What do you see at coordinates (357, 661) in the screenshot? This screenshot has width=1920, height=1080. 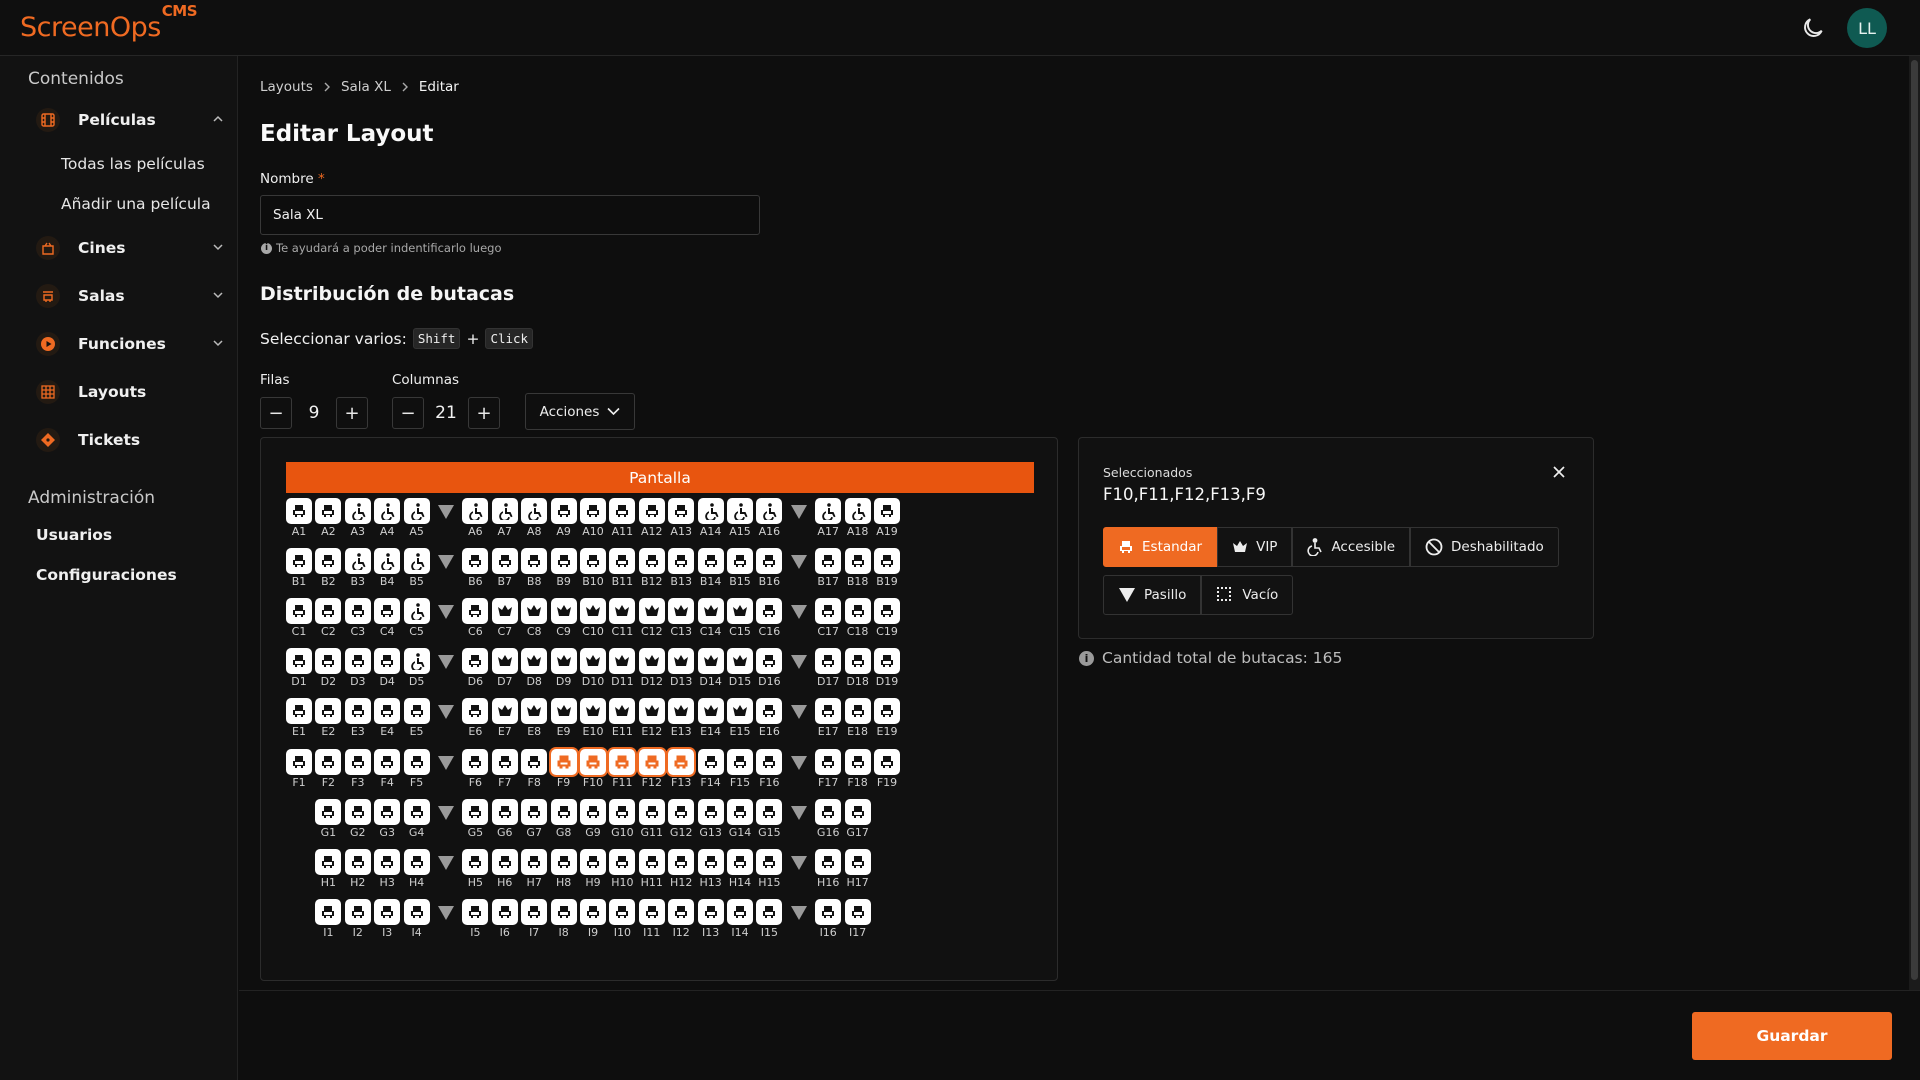 I see `seat-D3` at bounding box center [357, 661].